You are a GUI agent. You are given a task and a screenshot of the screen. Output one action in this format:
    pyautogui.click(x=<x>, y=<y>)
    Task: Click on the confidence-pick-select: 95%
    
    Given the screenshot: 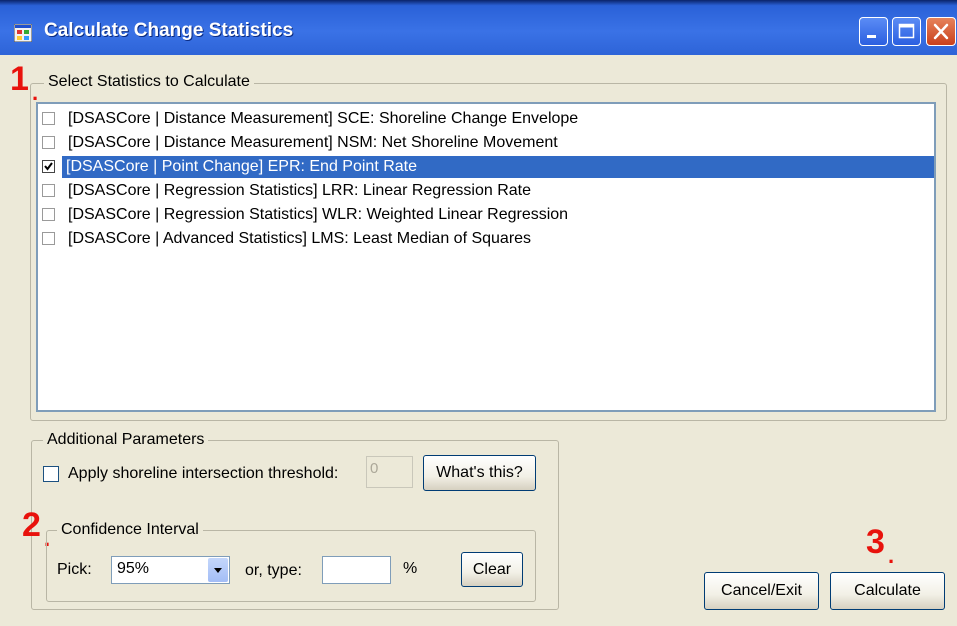 What is the action you would take?
    pyautogui.click(x=170, y=570)
    